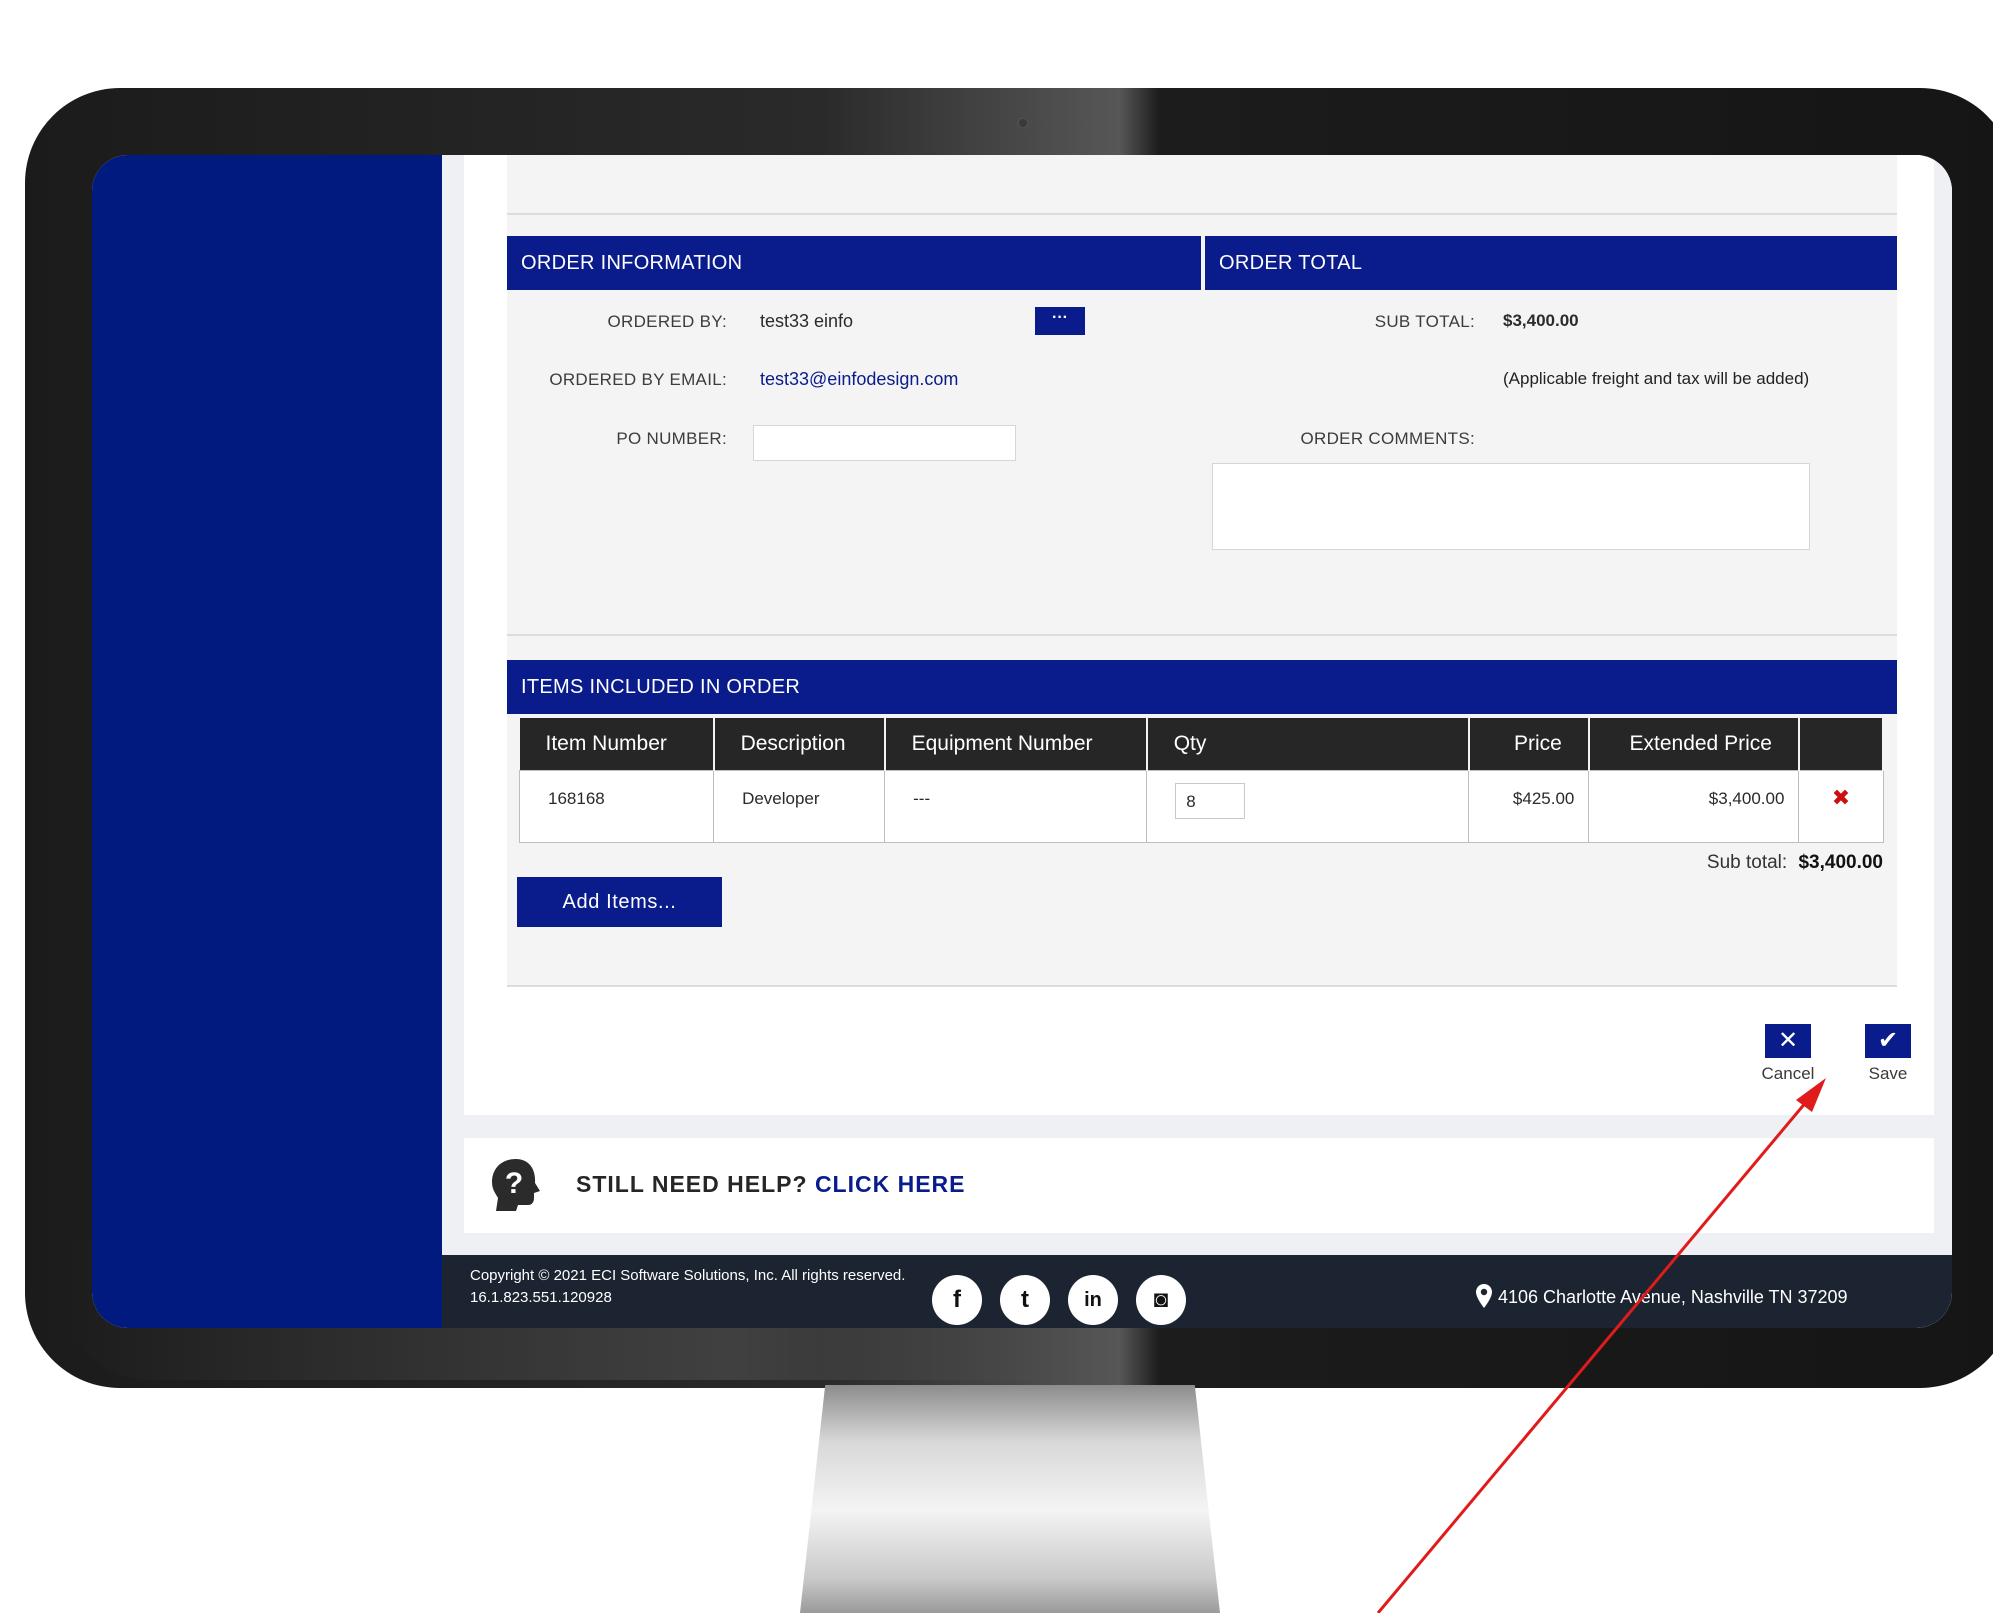  I want to click on order-total-header: ORDER TOTAL, so click(1551, 263).